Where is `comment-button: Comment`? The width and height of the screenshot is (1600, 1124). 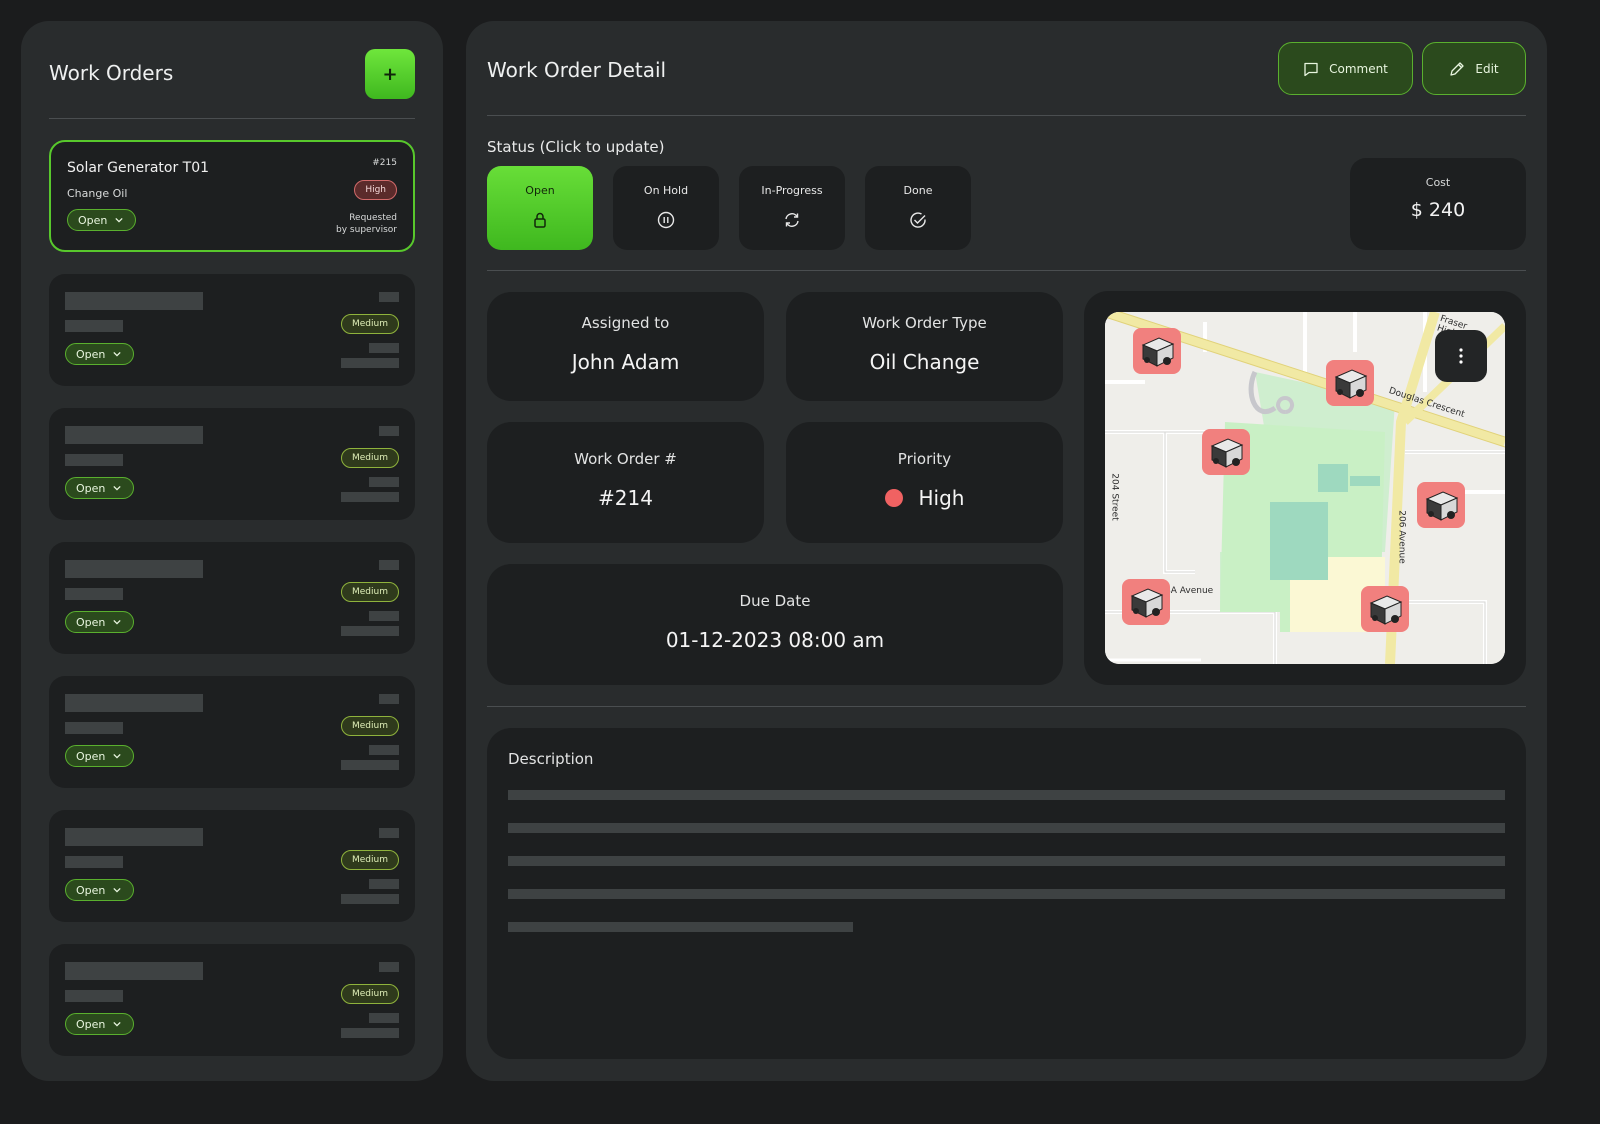 comment-button: Comment is located at coordinates (1345, 68).